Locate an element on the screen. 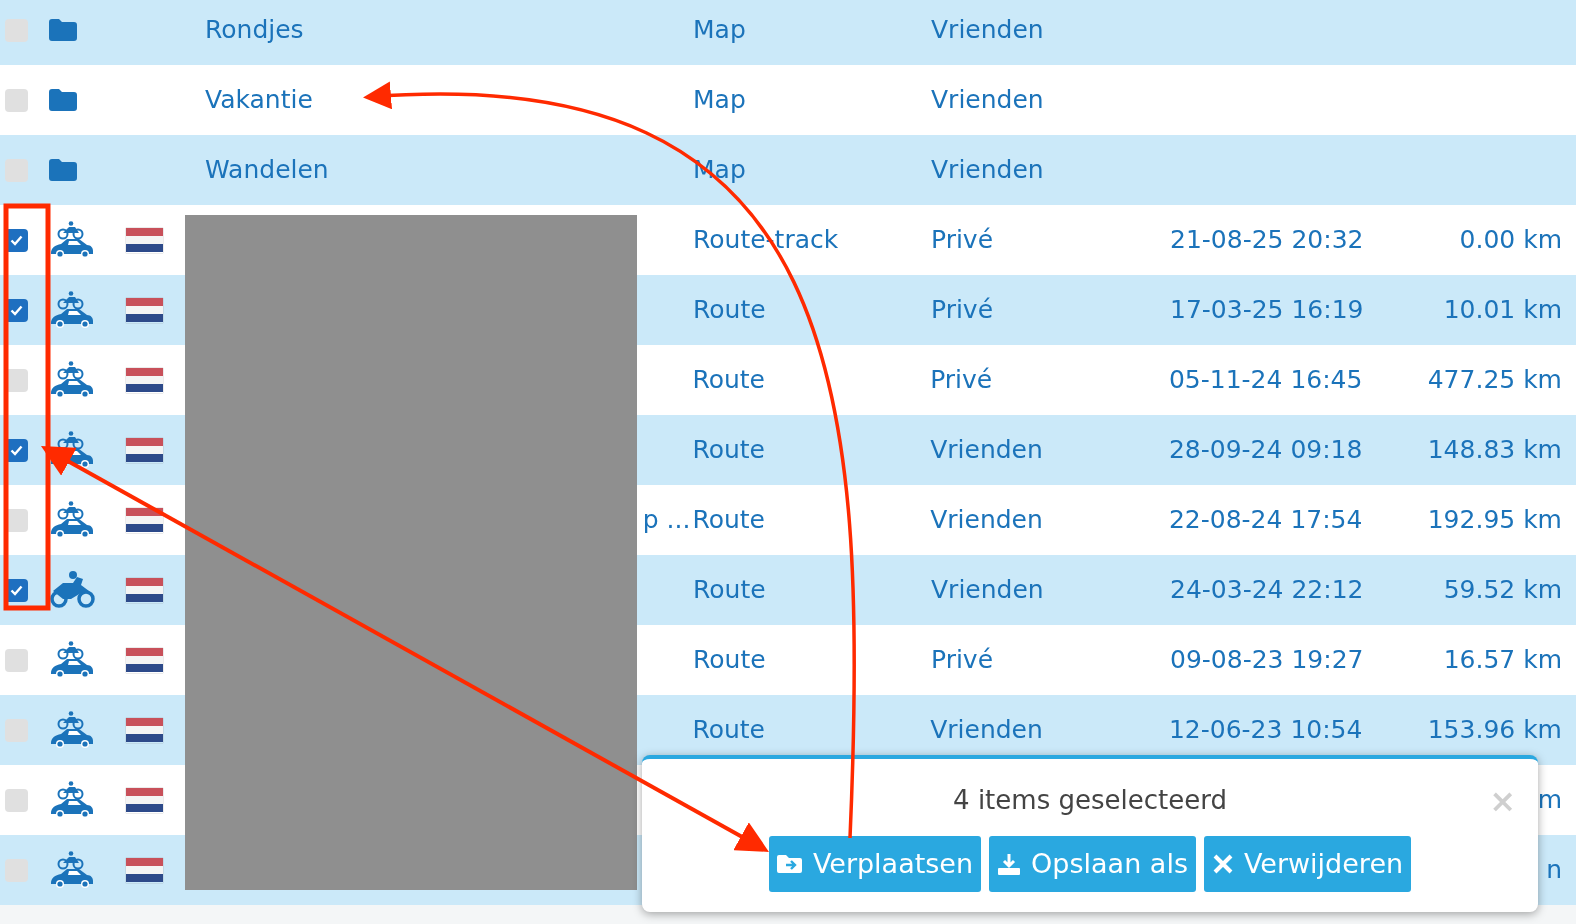  distance-label: 148.83 km is located at coordinates (1494, 450).